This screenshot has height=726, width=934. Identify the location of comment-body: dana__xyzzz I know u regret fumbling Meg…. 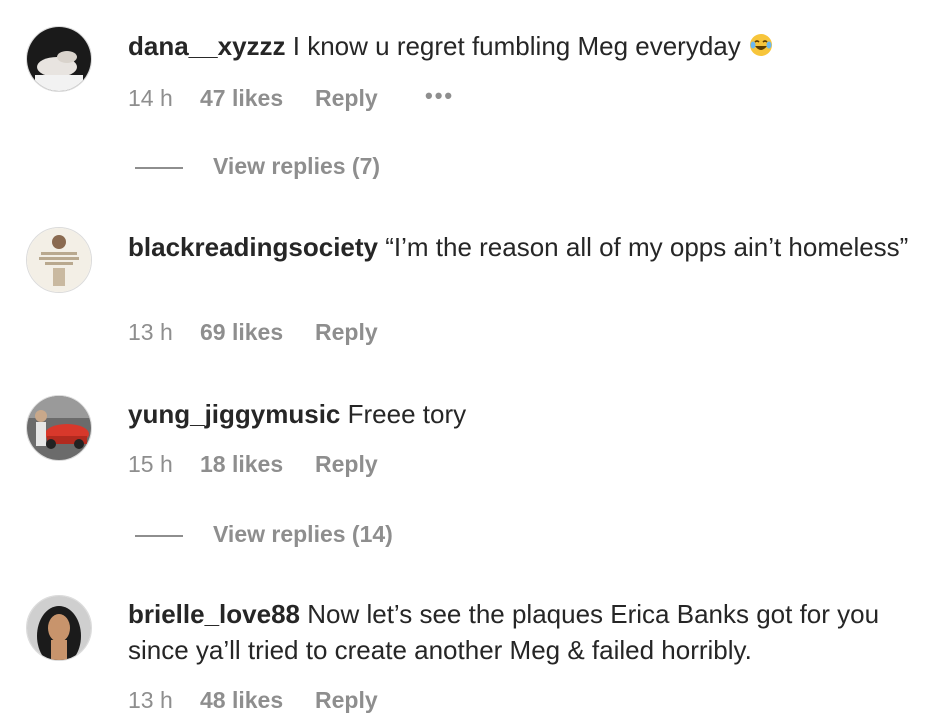
(523, 46).